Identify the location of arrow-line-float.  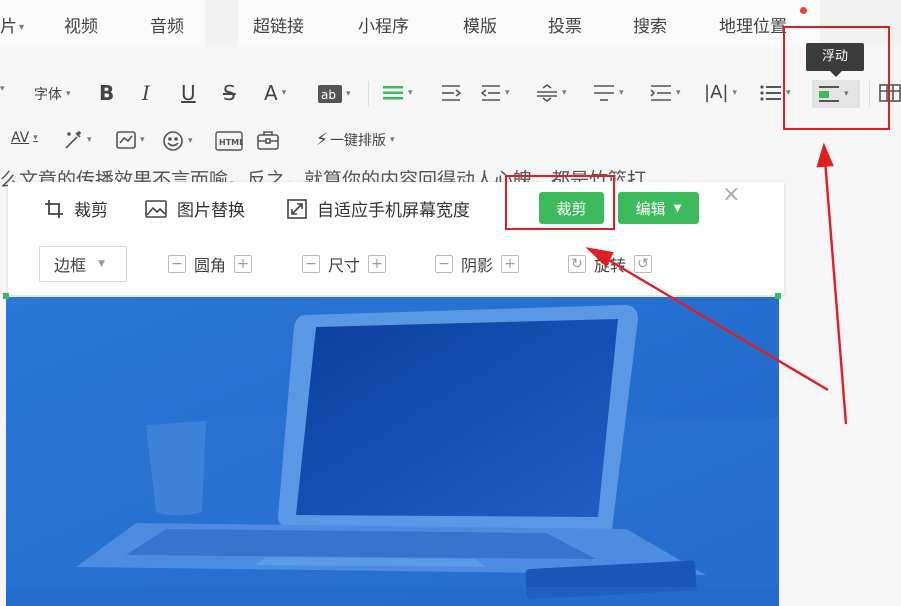
(835, 292).